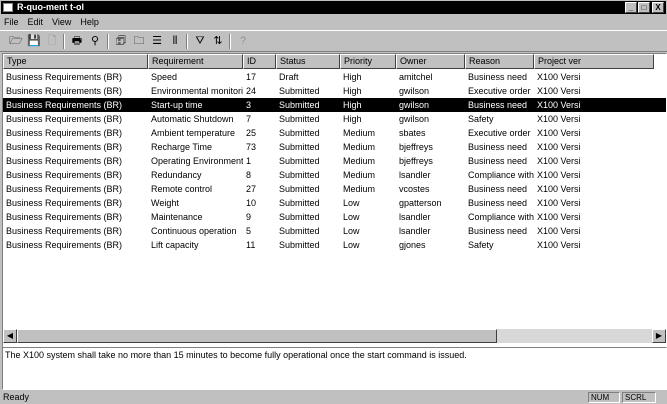 The width and height of the screenshot is (667, 404). I want to click on table-cell: Speed, so click(164, 77).